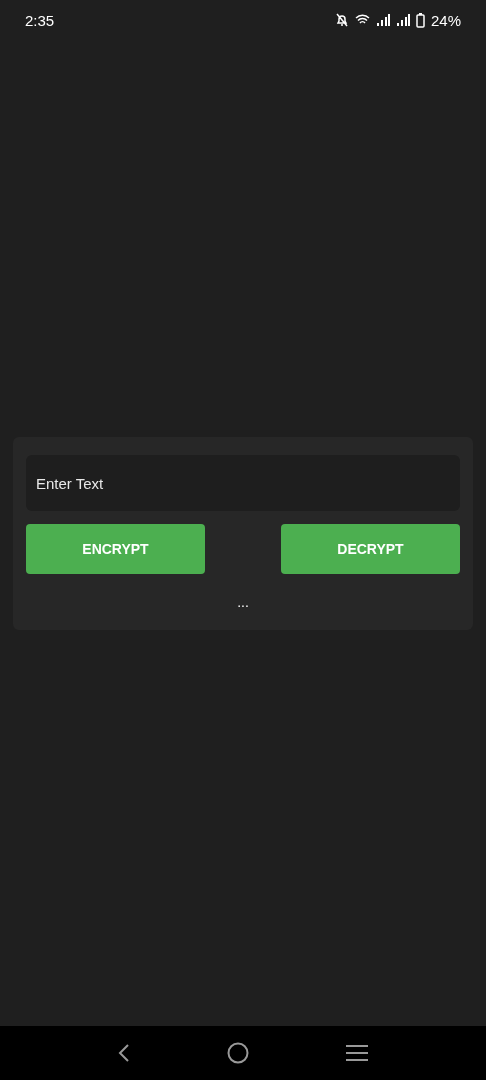  Describe the element at coordinates (341, 20) in the screenshot. I see `bell-off-icon` at that location.